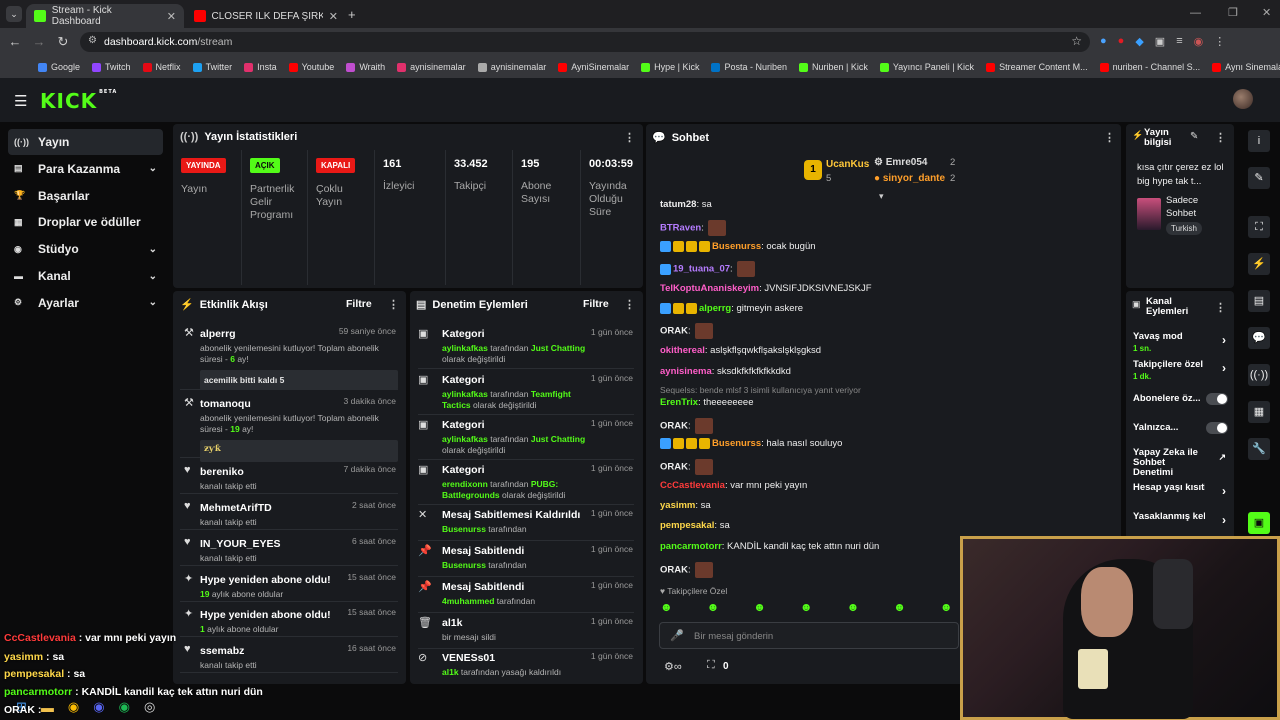 Image resolution: width=1280 pixels, height=720 pixels. What do you see at coordinates (1180, 522) in the screenshot?
I see `channel-action-item: Yasaklanmış kelin ›` at bounding box center [1180, 522].